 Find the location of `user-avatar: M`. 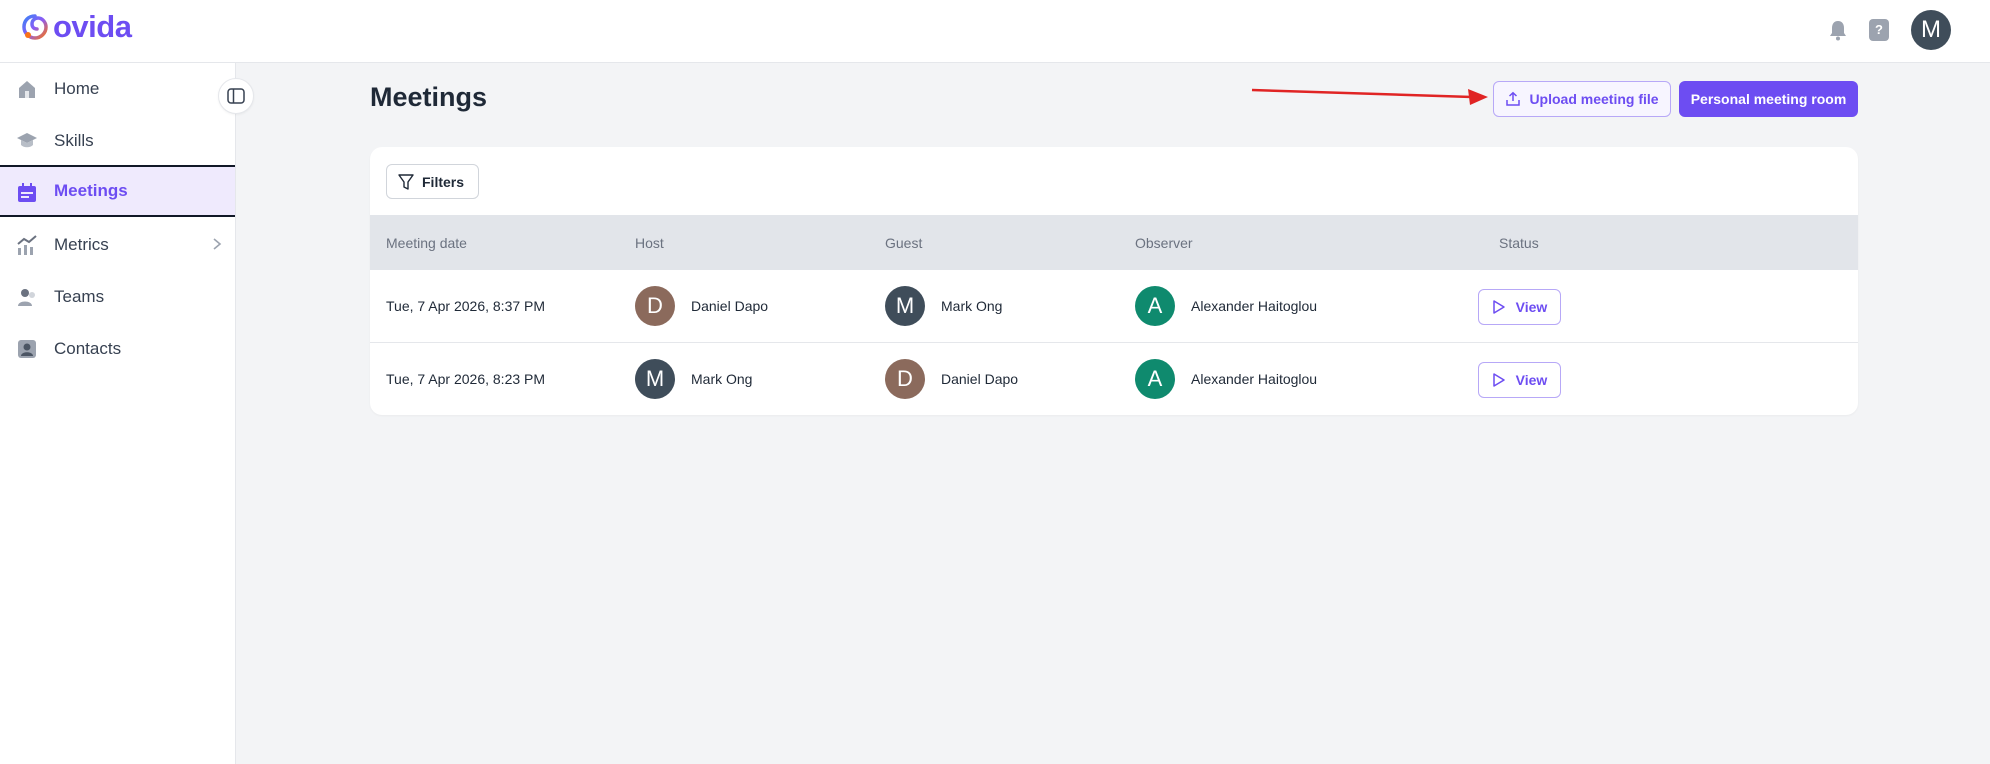

user-avatar: M is located at coordinates (1931, 30).